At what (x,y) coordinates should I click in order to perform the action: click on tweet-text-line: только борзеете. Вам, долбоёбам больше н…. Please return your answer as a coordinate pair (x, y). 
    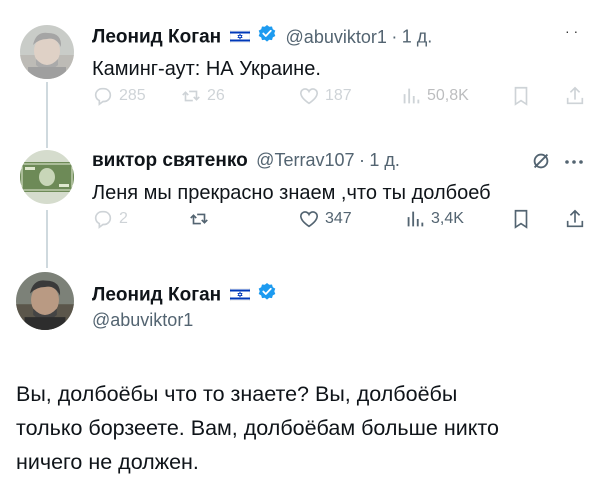
    Looking at the image, I should click on (257, 428).